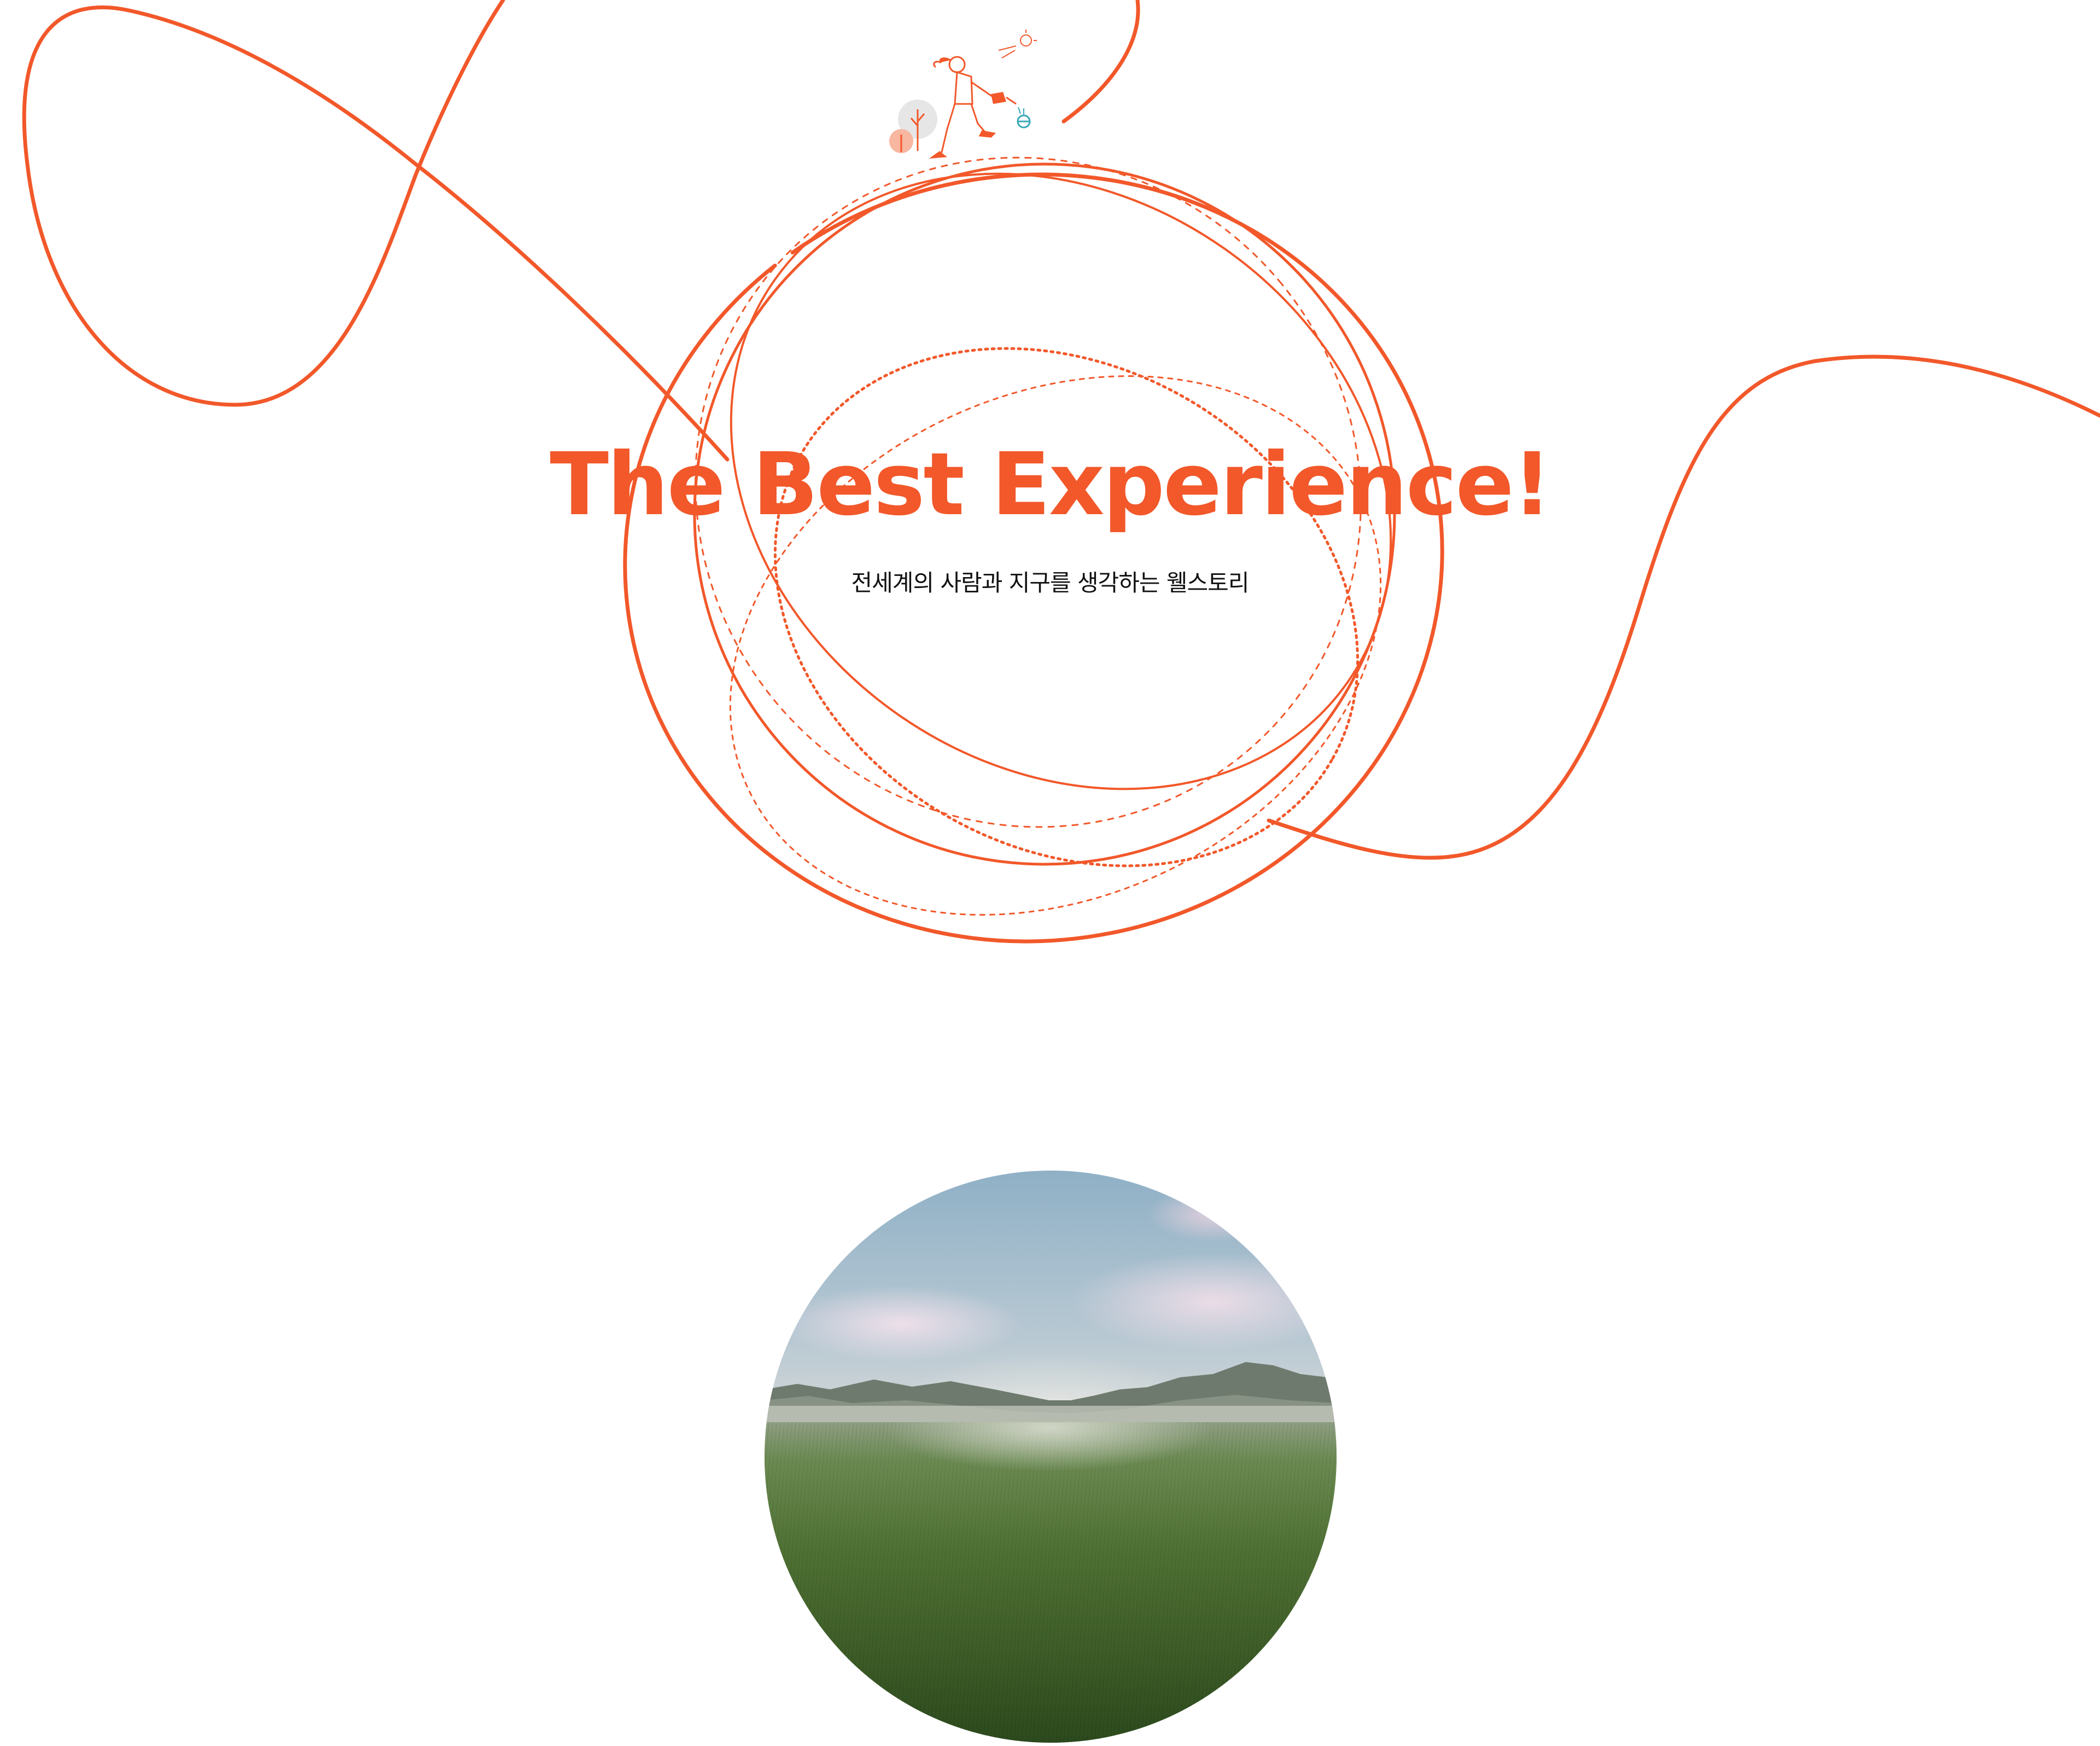  Describe the element at coordinates (901, 141) in the screenshot. I see `flower-icon` at that location.